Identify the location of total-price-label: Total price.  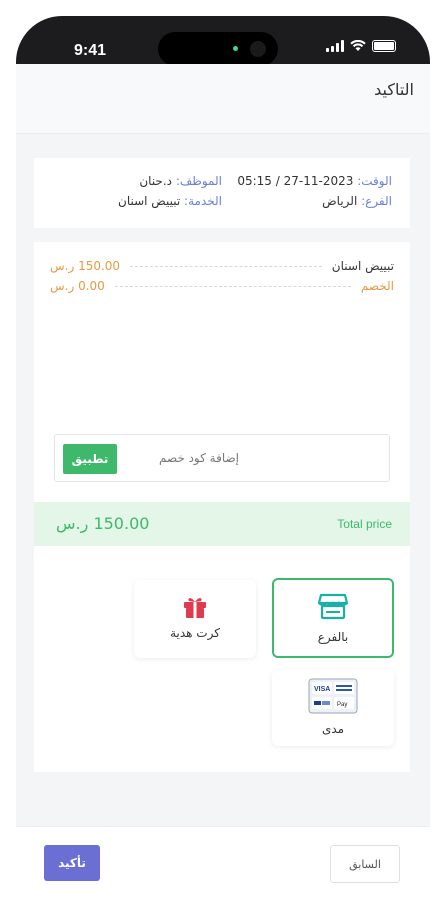
(364, 524).